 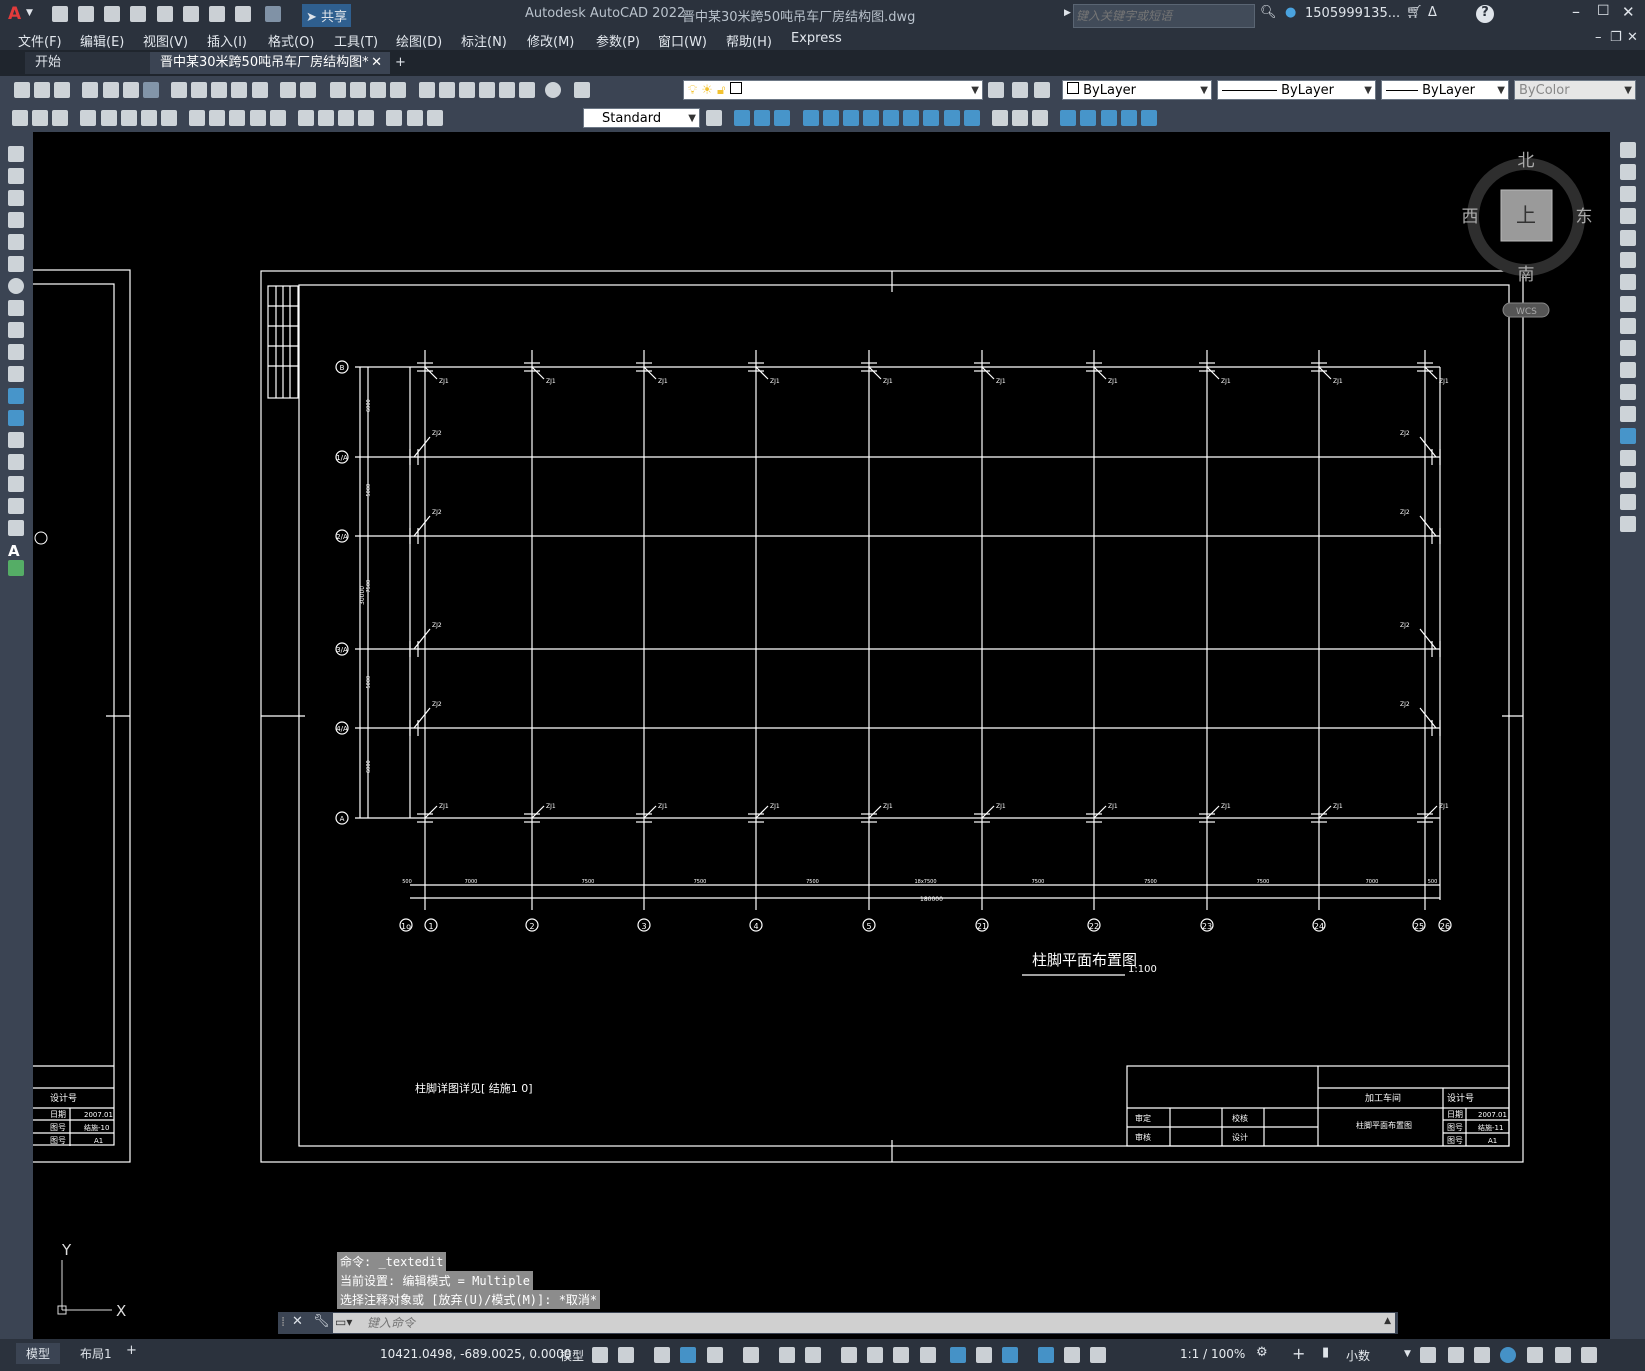 What do you see at coordinates (16, 352) in the screenshot?
I see `ellipse-icon` at bounding box center [16, 352].